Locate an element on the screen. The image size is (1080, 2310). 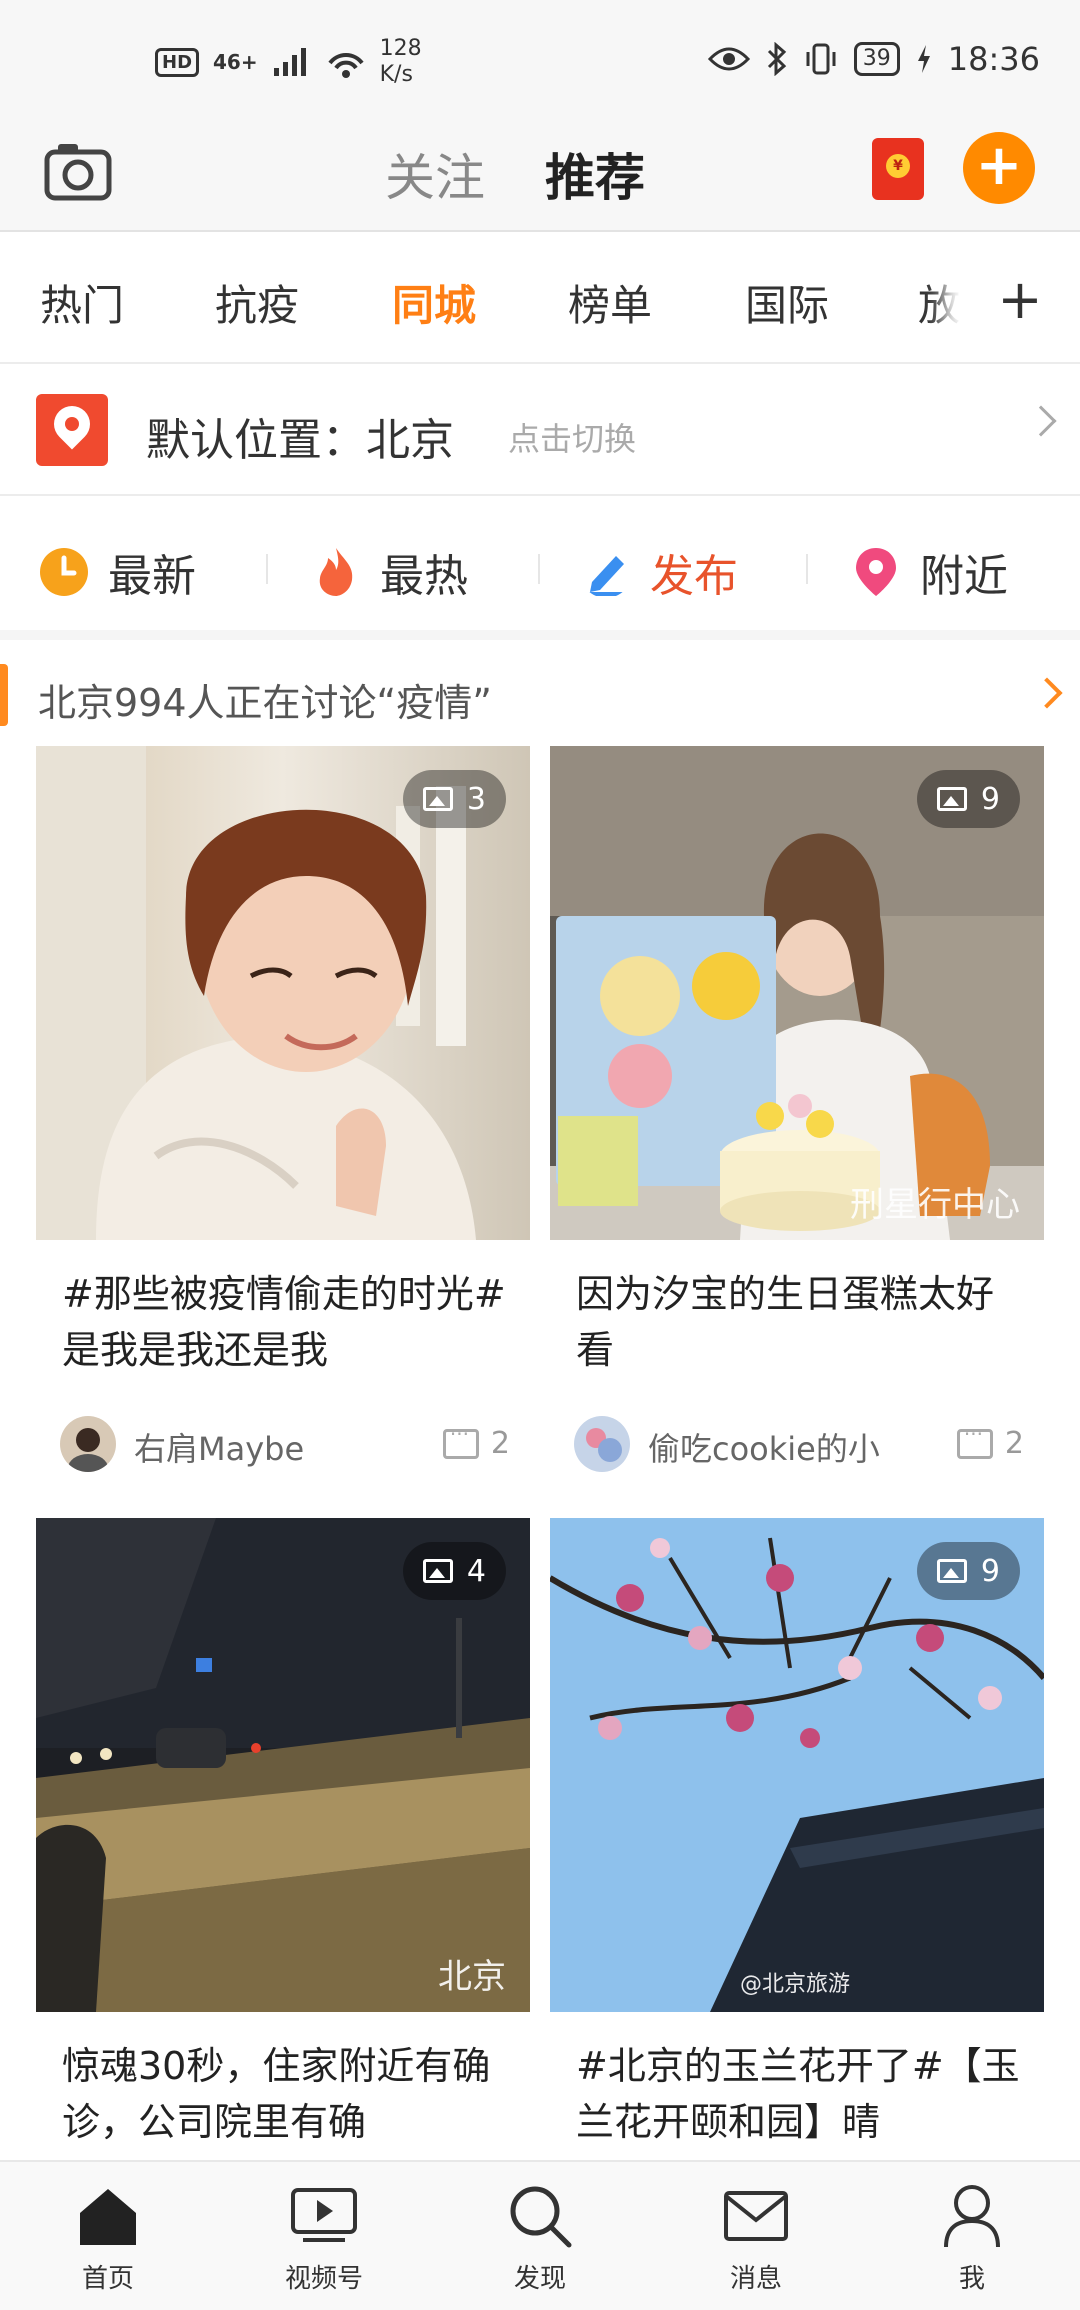
top-header: 关注 推荐 ¥ + is located at coordinates (540, 176).